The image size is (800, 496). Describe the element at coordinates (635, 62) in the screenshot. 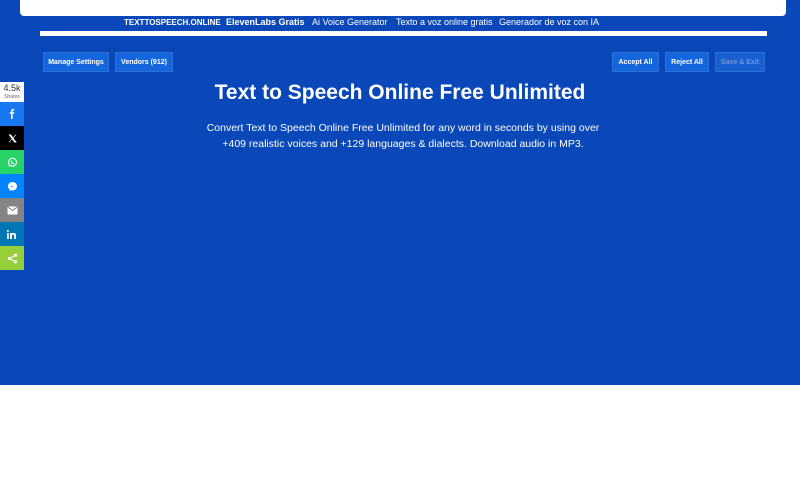

I see `accept-all-button: Accept All` at that location.